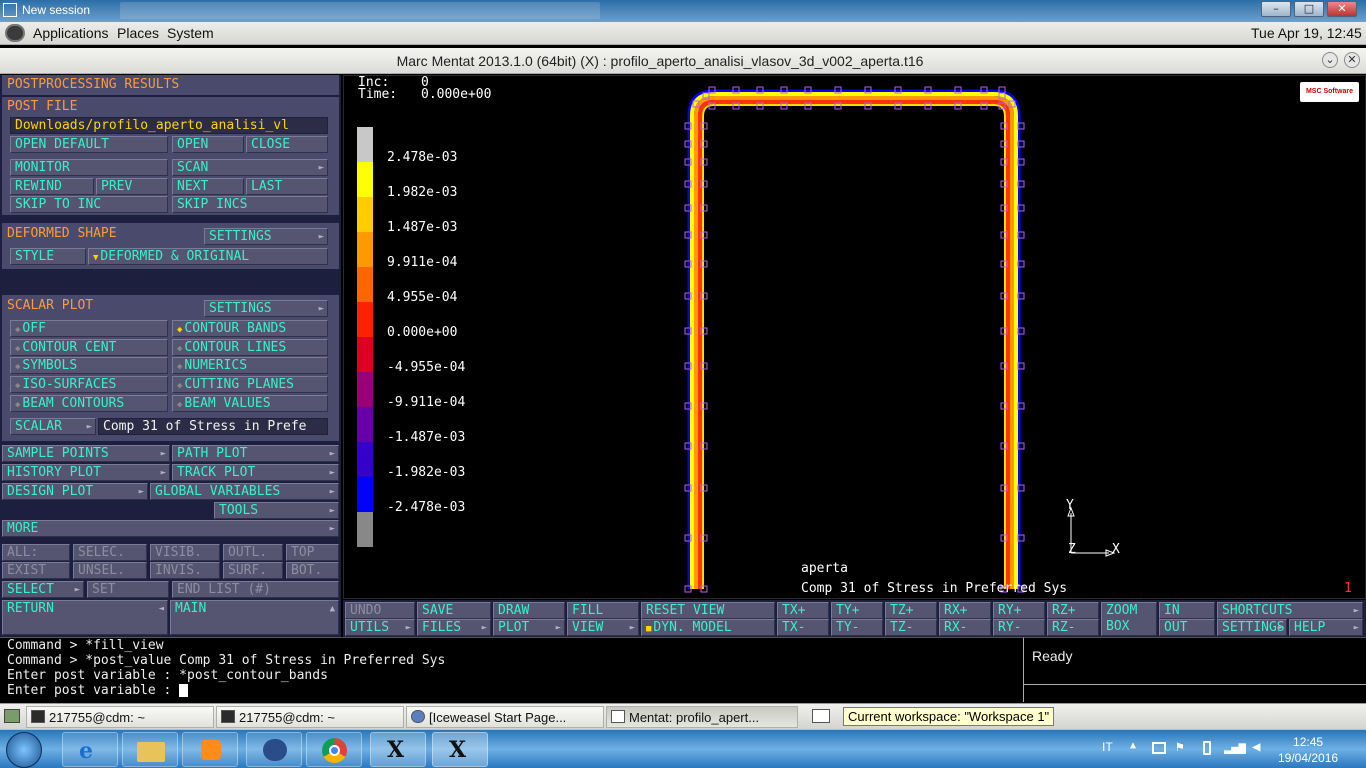 The image size is (1366, 768). What do you see at coordinates (708, 627) in the screenshot?
I see `dyn-model-toggle: ■ DYN. MODEL` at bounding box center [708, 627].